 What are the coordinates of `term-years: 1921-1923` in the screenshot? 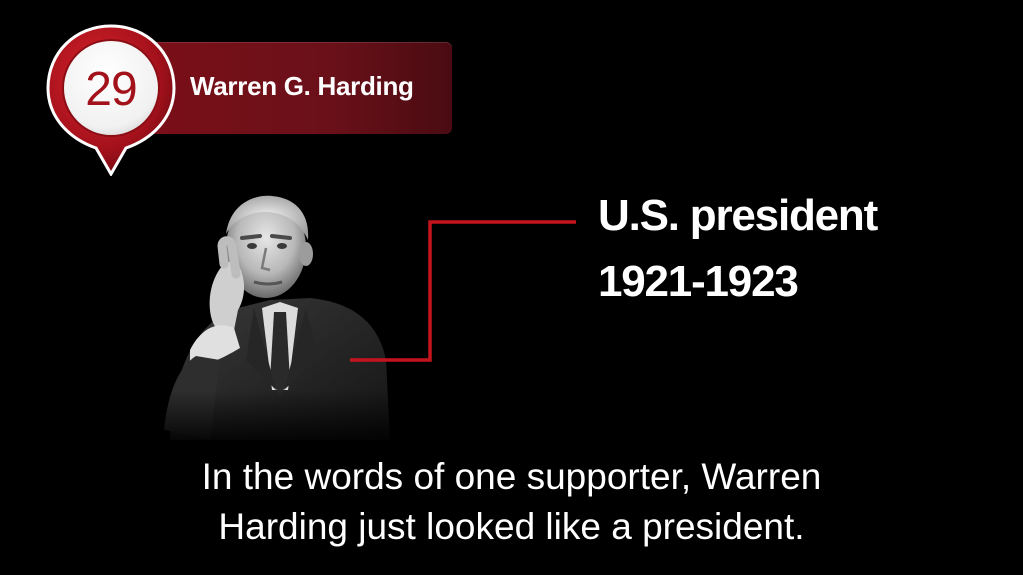 It's located at (698, 281).